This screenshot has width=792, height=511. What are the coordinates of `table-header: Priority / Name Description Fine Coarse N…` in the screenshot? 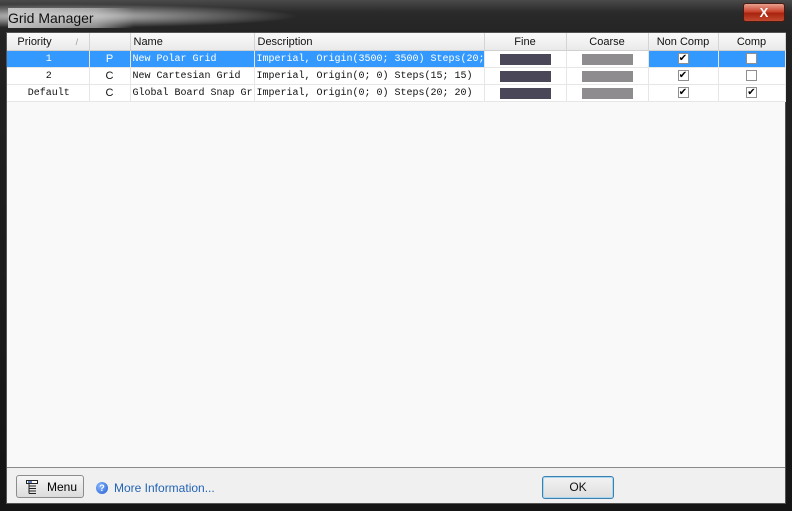 It's located at (396, 42).